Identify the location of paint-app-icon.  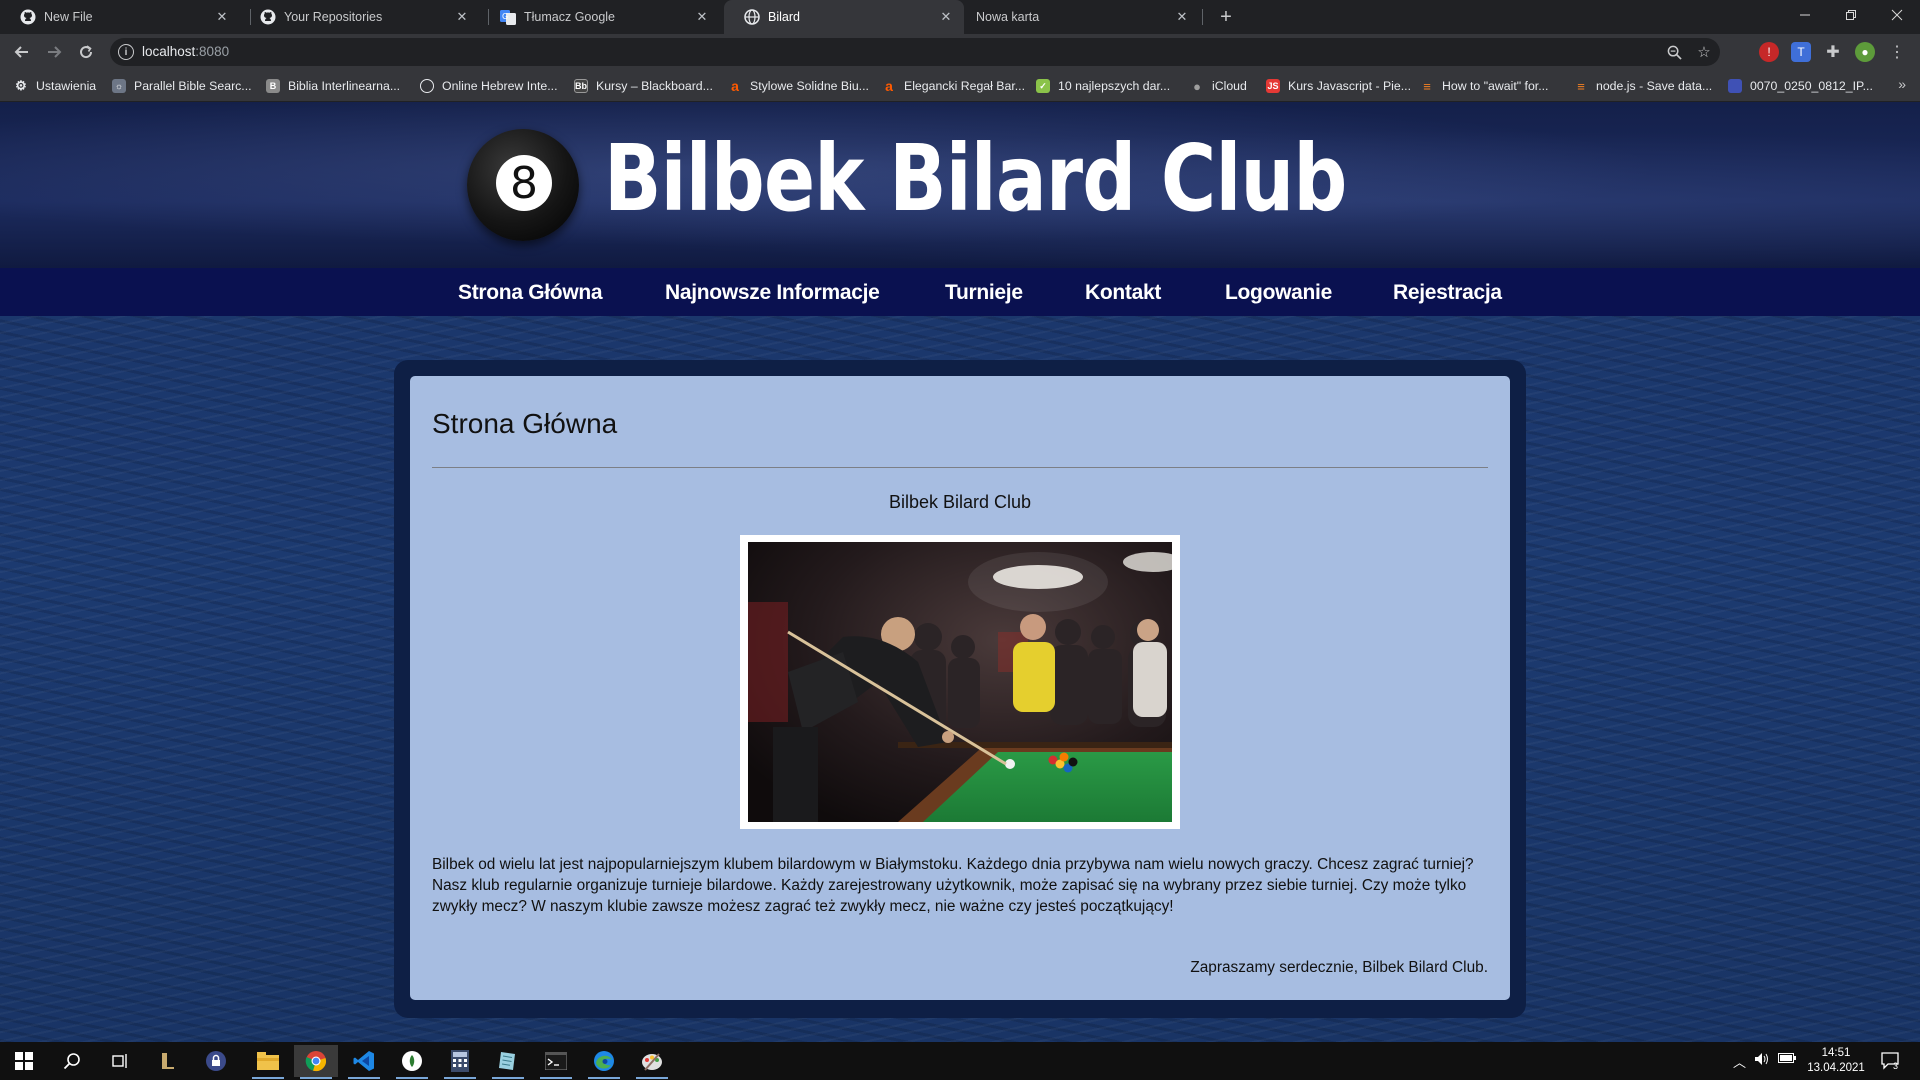
(652, 1062).